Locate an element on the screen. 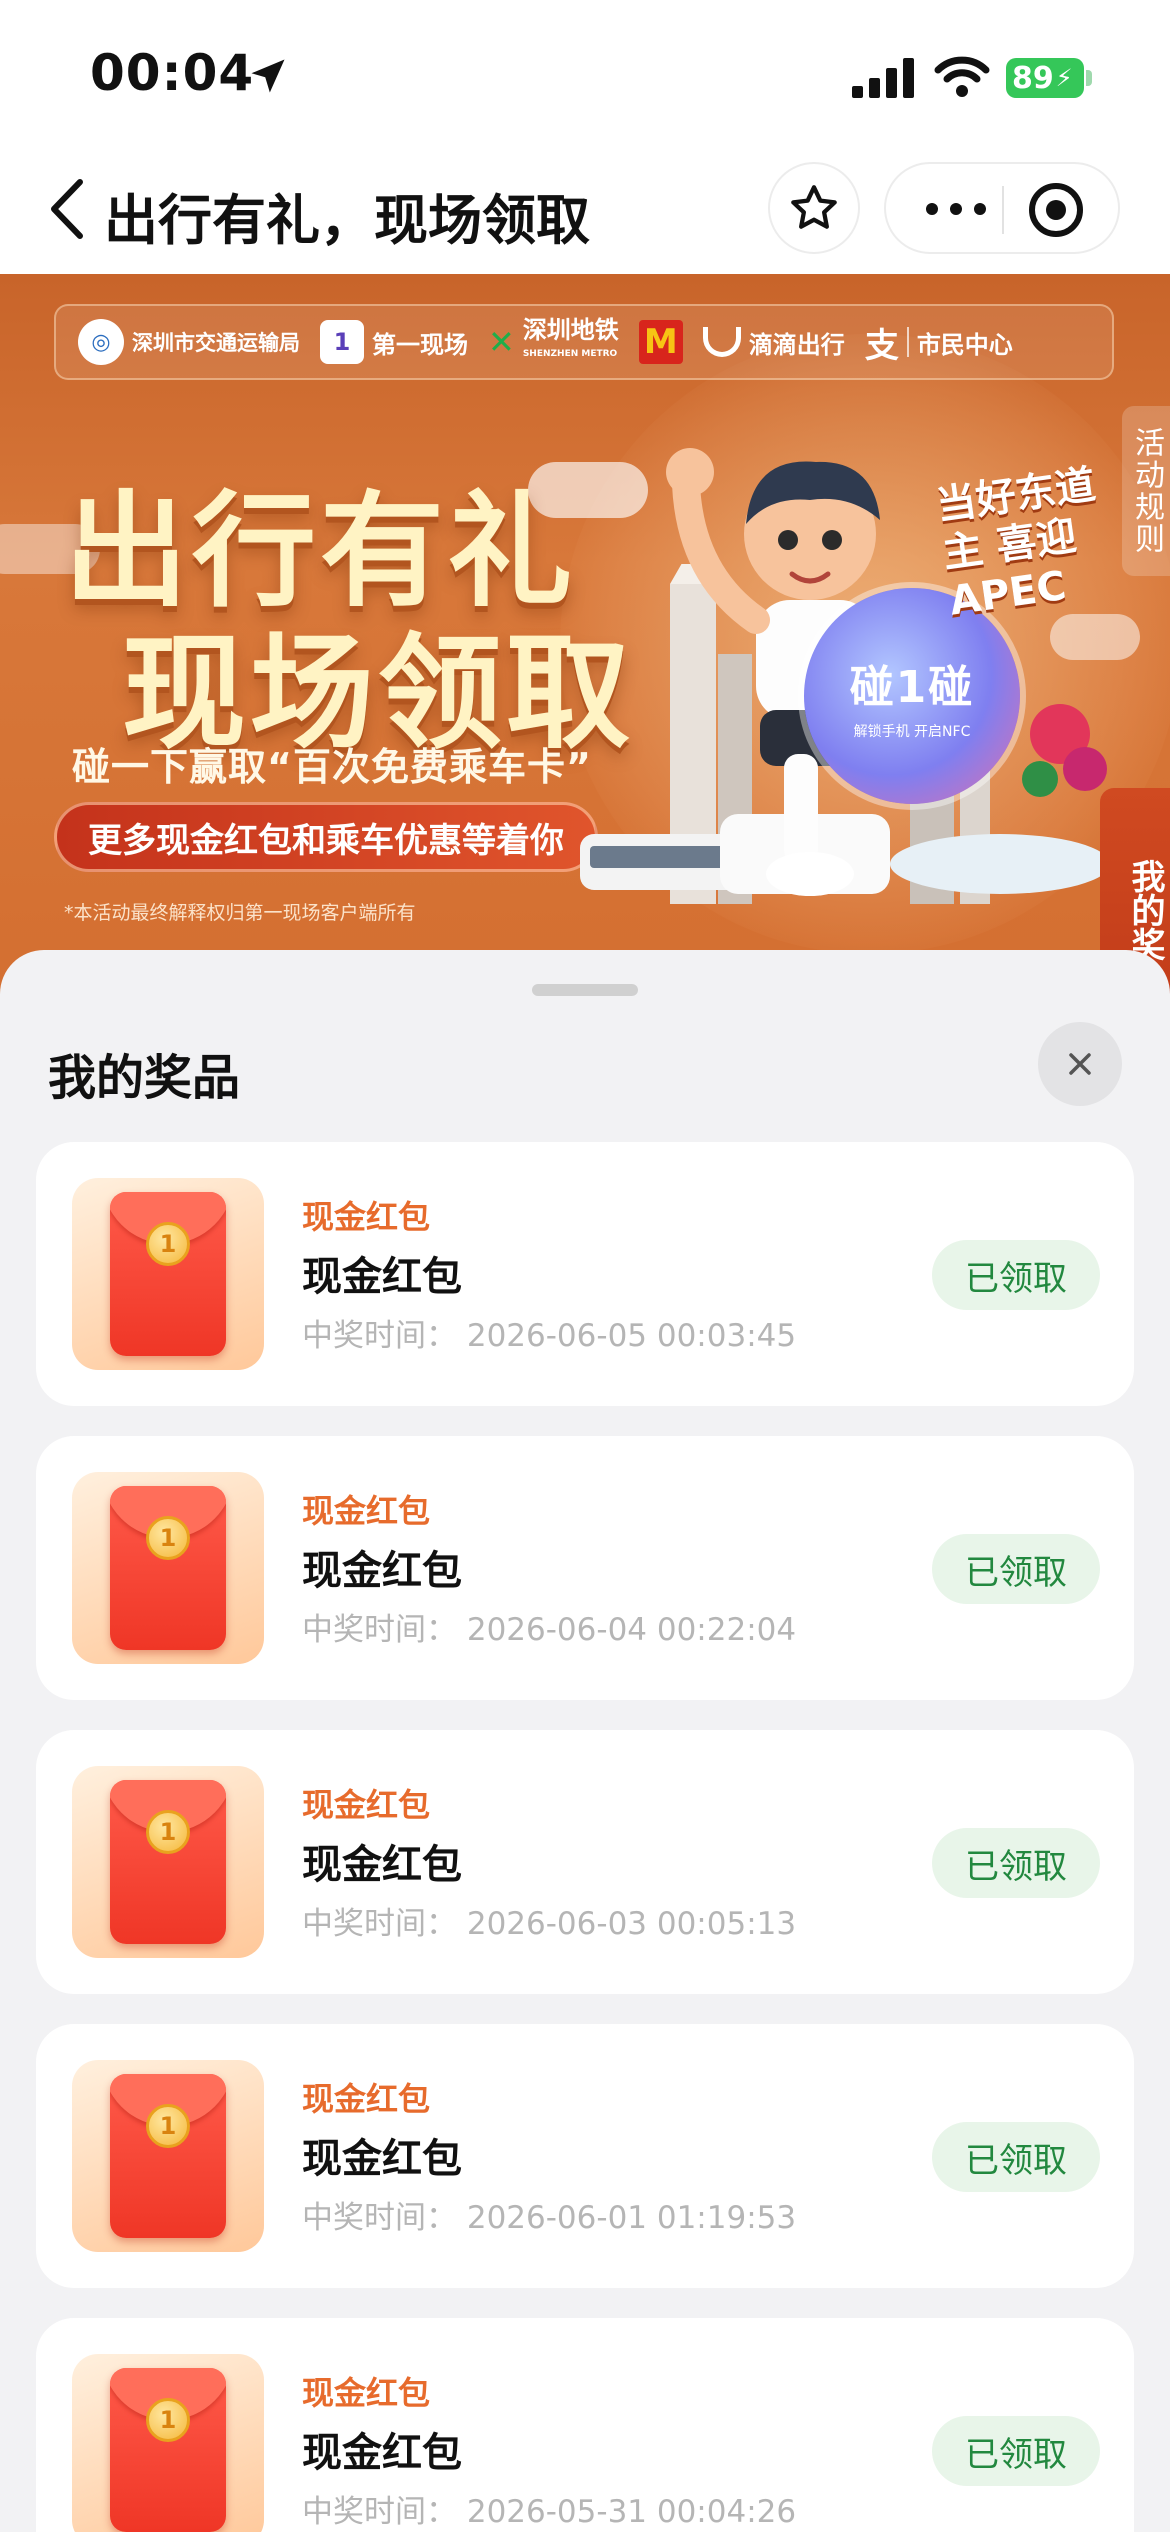 The image size is (1170, 2532). prize-time: 中奖时间： 2026-06-04 00:22:04 is located at coordinates (549, 1630).